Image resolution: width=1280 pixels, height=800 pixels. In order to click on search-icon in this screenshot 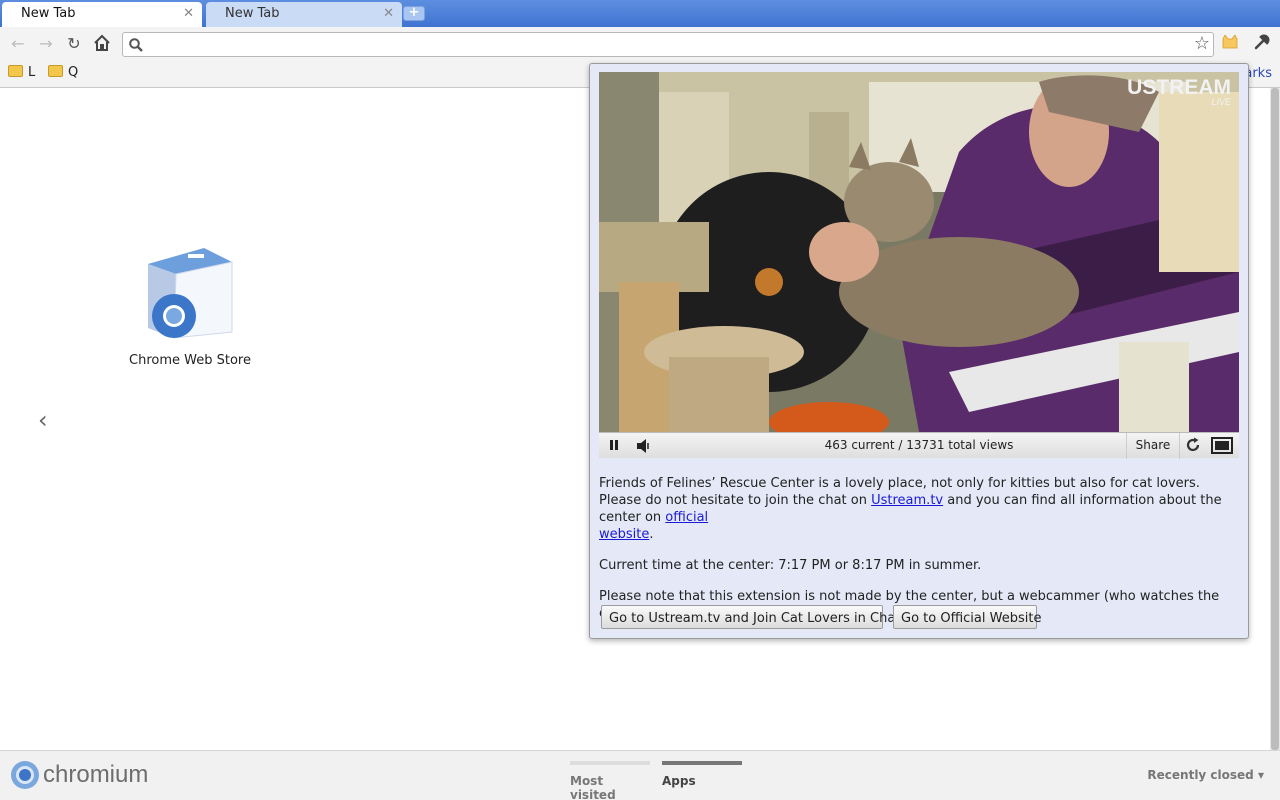, I will do `click(136, 45)`.